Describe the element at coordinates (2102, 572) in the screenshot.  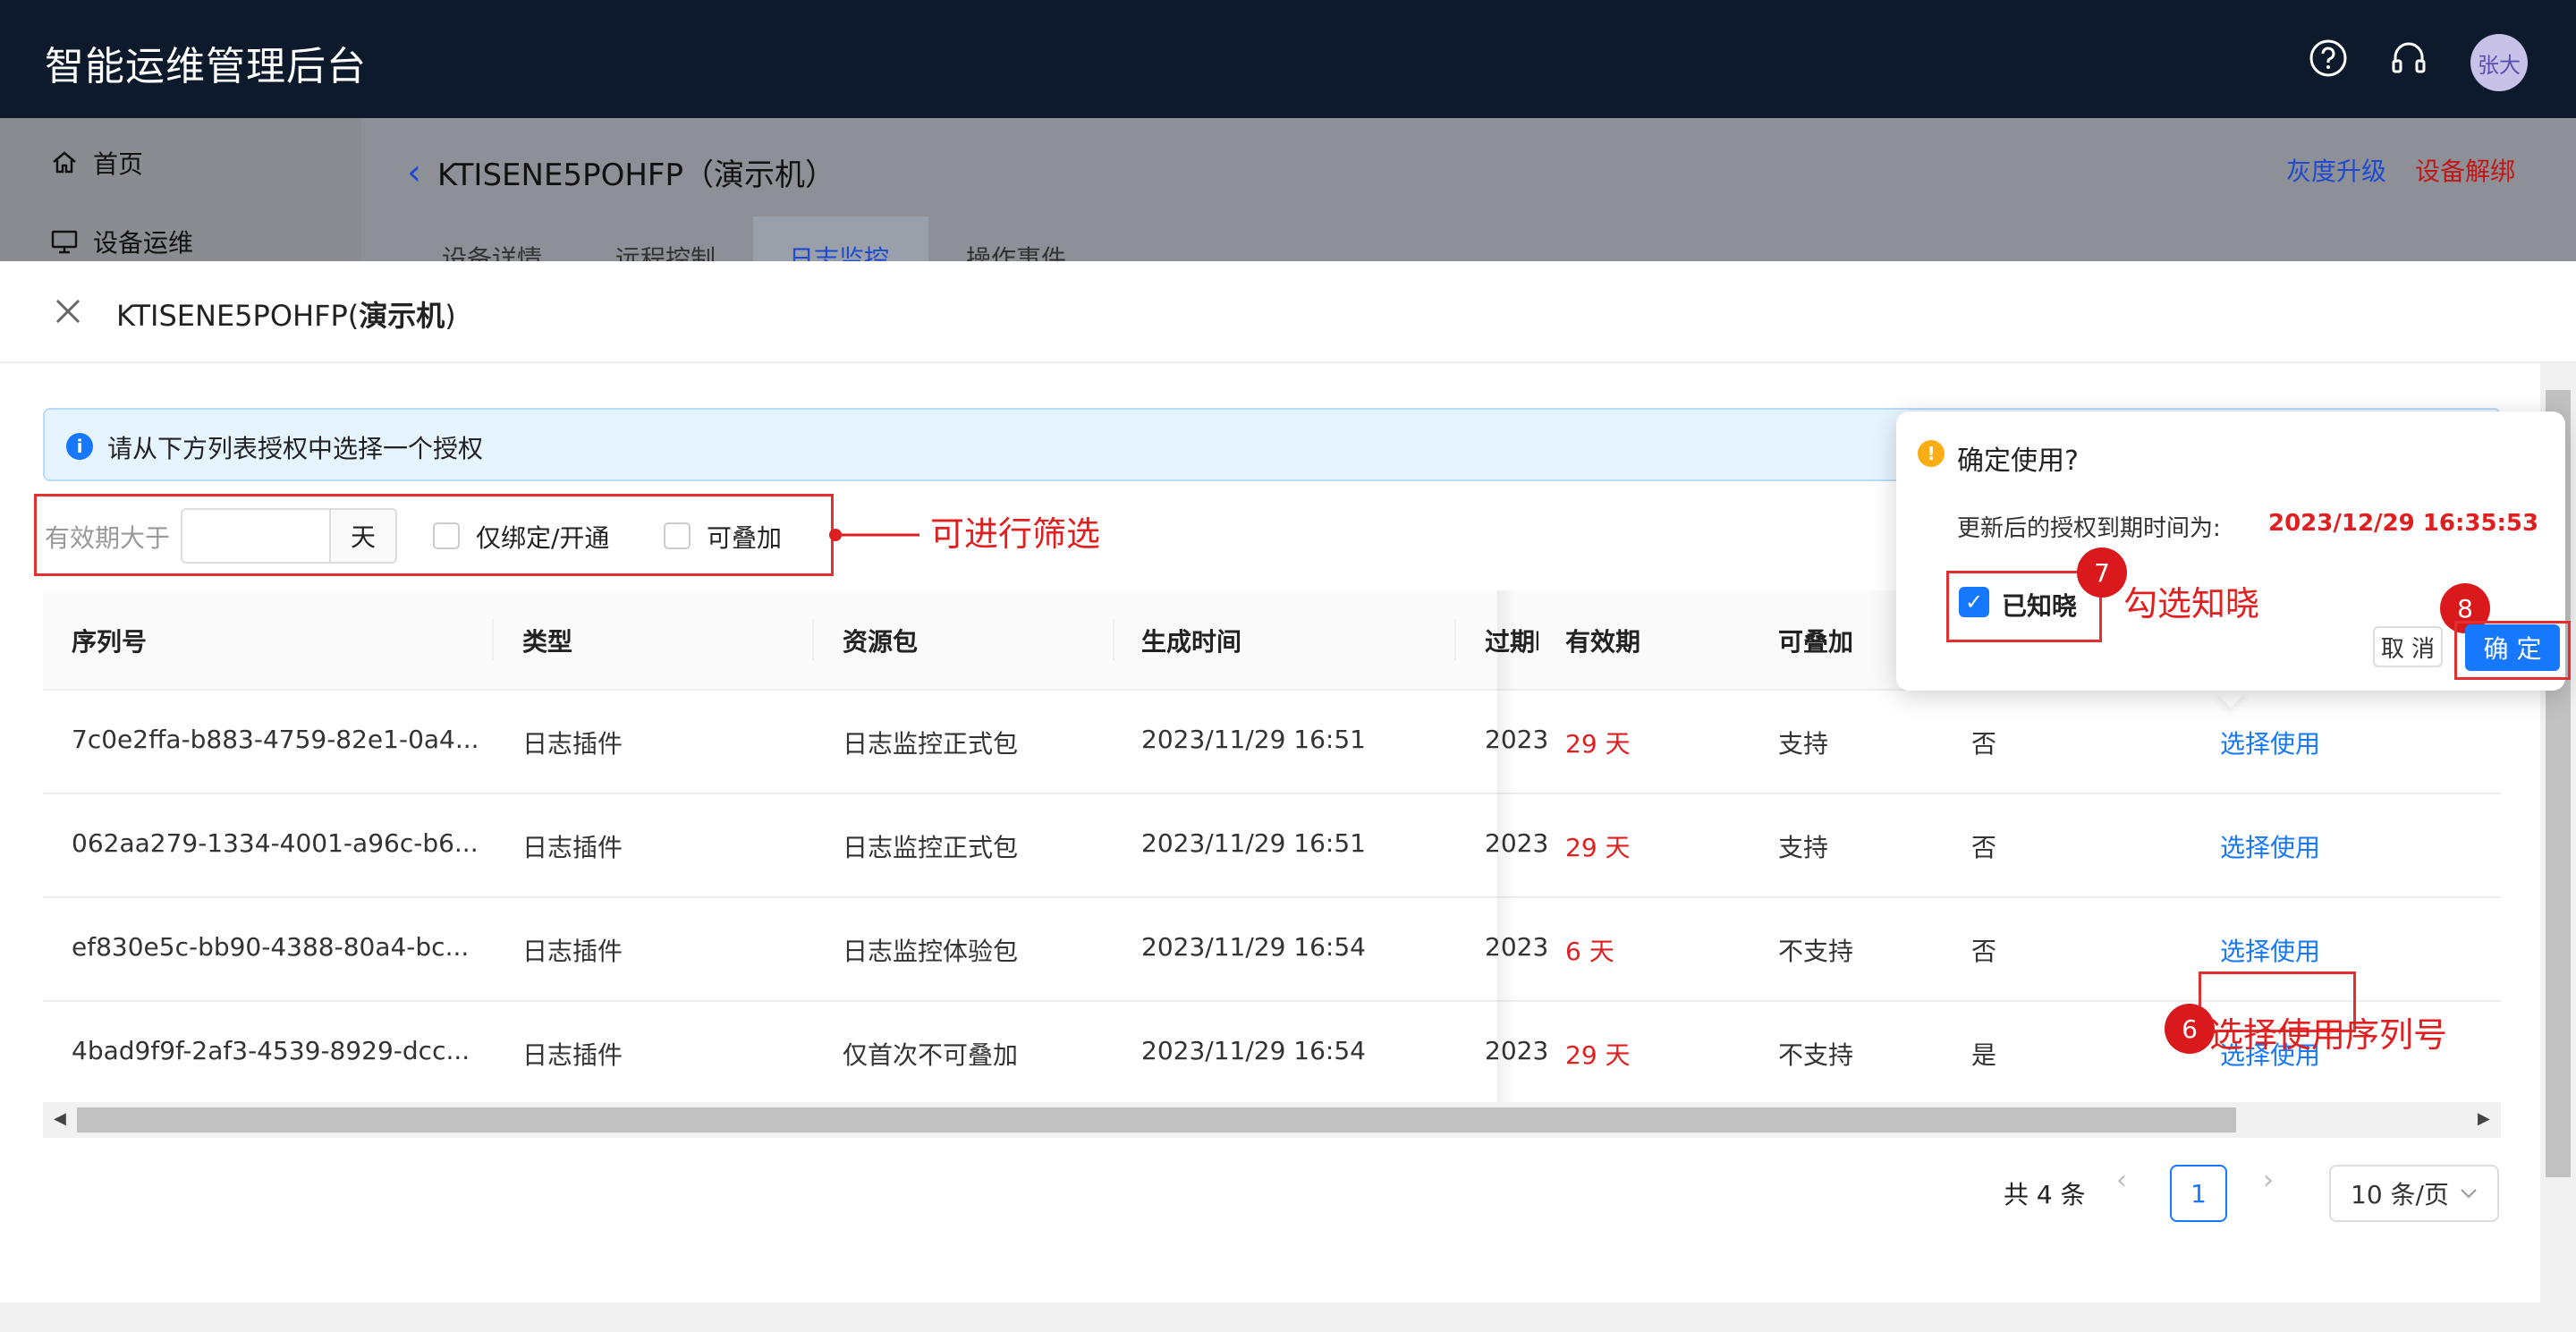
I see `step-badge-7: 7` at that location.